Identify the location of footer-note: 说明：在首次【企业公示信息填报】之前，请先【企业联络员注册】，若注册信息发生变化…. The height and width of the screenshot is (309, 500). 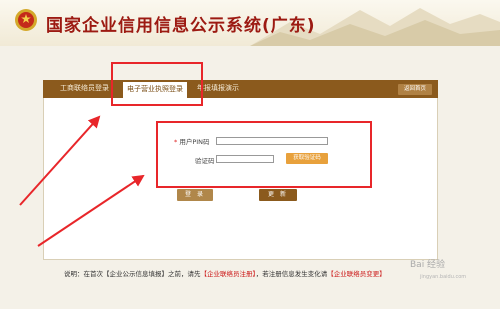
(225, 273).